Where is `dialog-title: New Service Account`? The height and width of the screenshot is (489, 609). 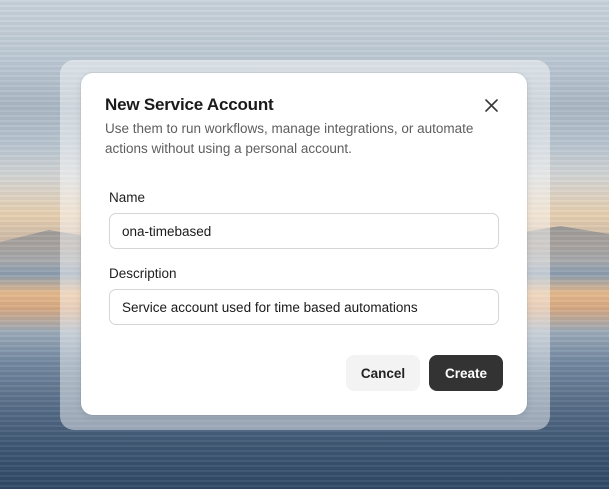
dialog-title: New Service Account is located at coordinates (189, 104).